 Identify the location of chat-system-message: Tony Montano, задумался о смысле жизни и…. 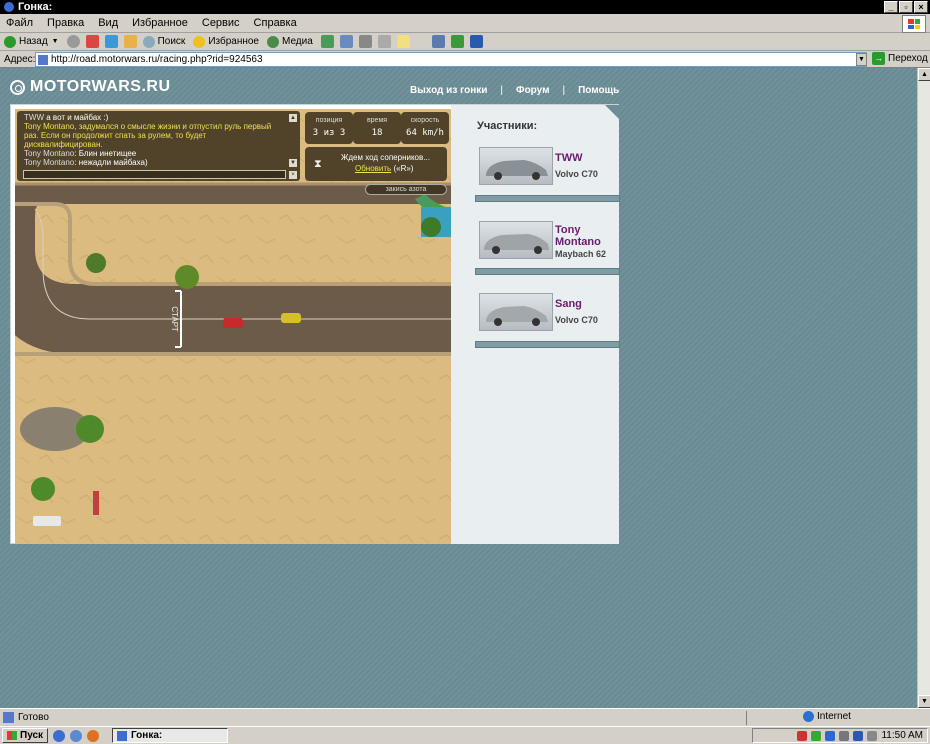
(148, 135).